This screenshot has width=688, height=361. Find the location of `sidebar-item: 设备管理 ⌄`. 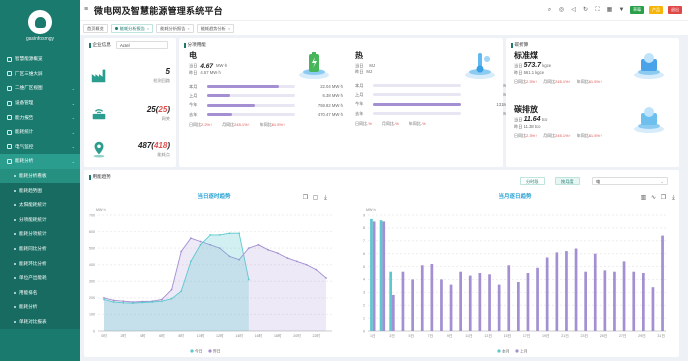

sidebar-item: 设备管理 ⌄ is located at coordinates (40, 103).